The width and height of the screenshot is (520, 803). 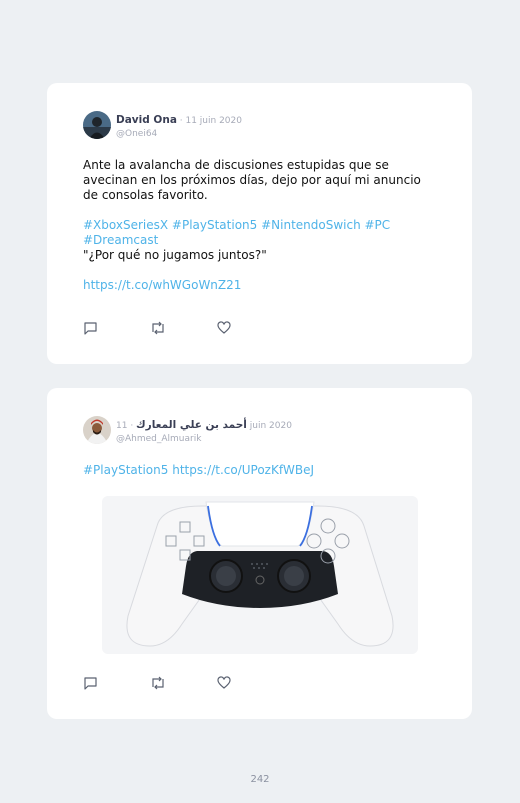 What do you see at coordinates (179, 134) in the screenshot?
I see `author-handle: @Onei64` at bounding box center [179, 134].